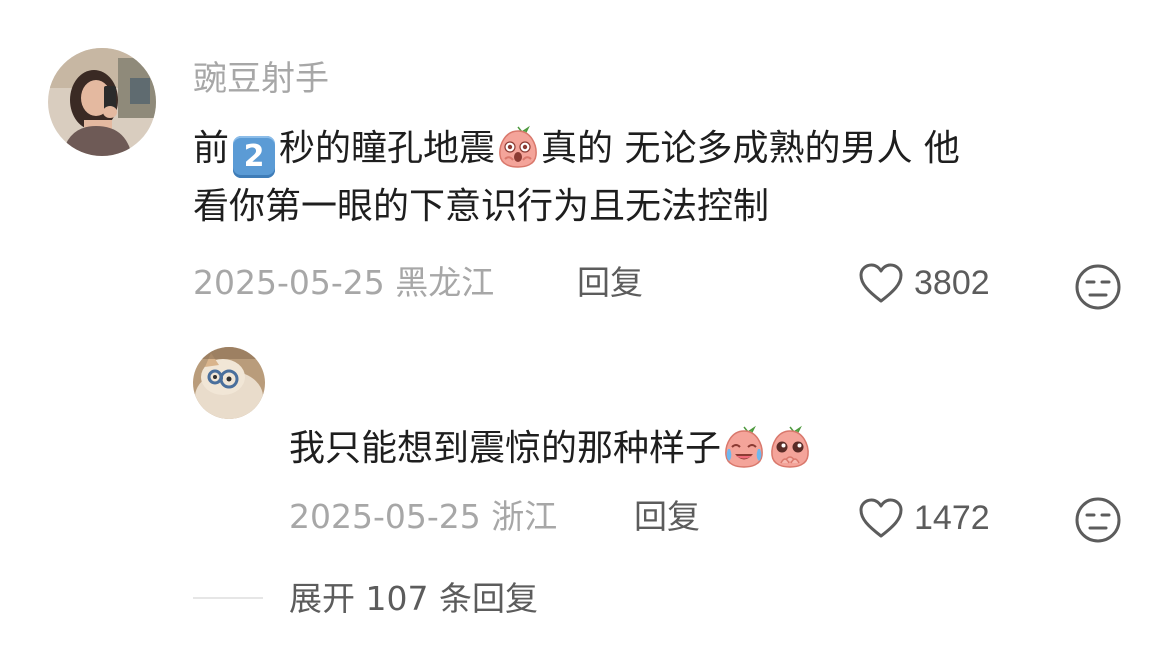  Describe the element at coordinates (413, 598) in the screenshot. I see `expand-replies-button: 展开 107 条回复` at that location.